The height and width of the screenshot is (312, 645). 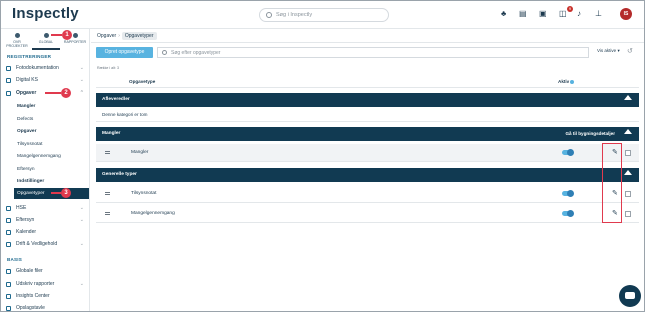 What do you see at coordinates (566, 81) in the screenshot?
I see `column-header-active: Aktiv` at bounding box center [566, 81].